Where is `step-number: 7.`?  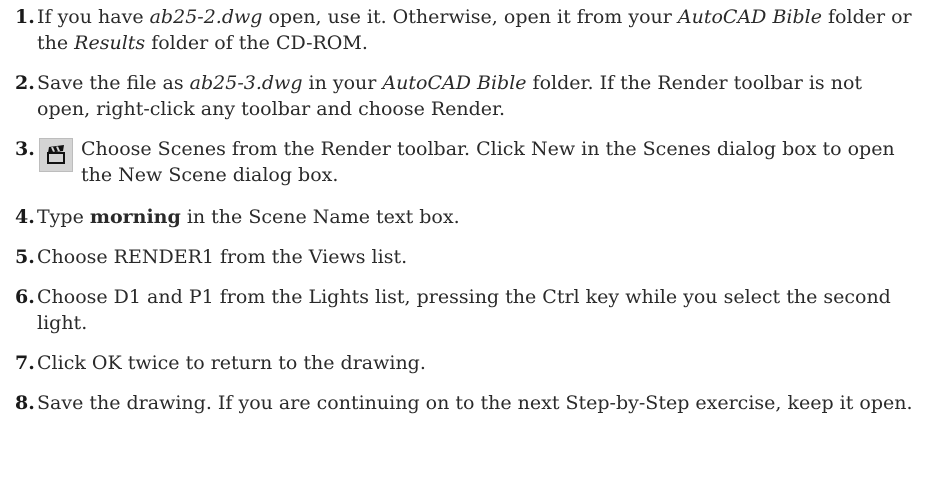
step-number: 7. is located at coordinates (25, 363).